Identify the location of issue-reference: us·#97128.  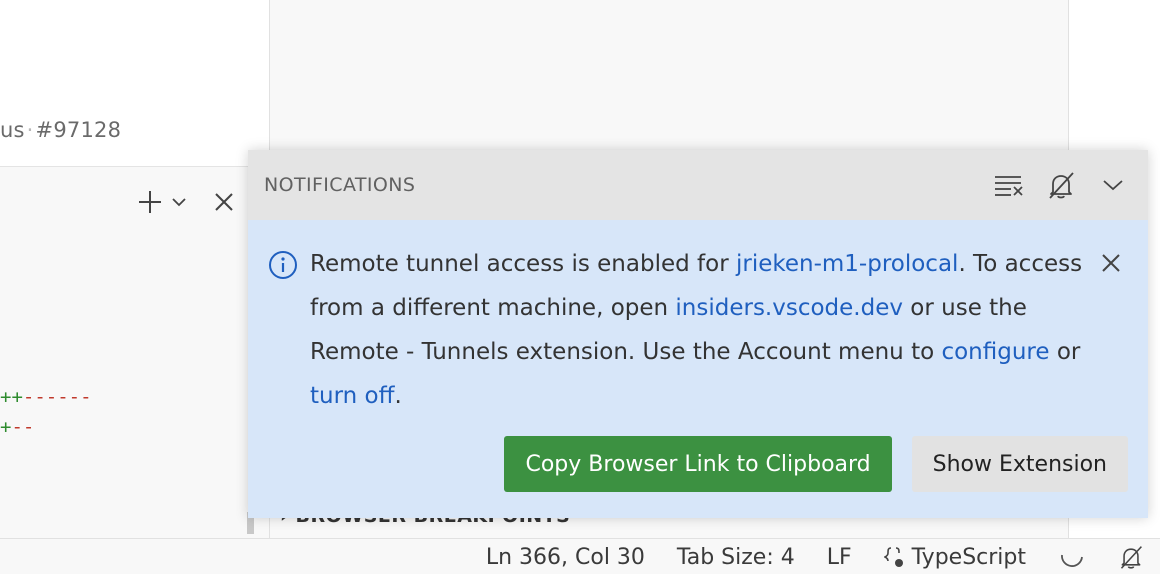
(60, 130).